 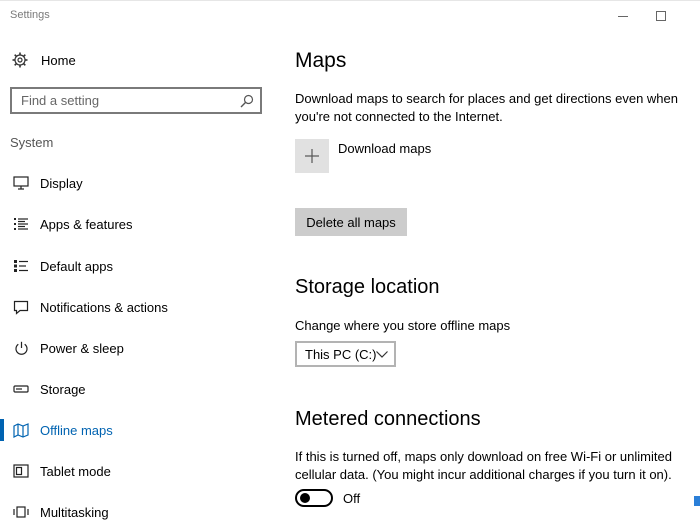 What do you see at coordinates (384, 148) in the screenshot?
I see `download-maps-link: Download maps` at bounding box center [384, 148].